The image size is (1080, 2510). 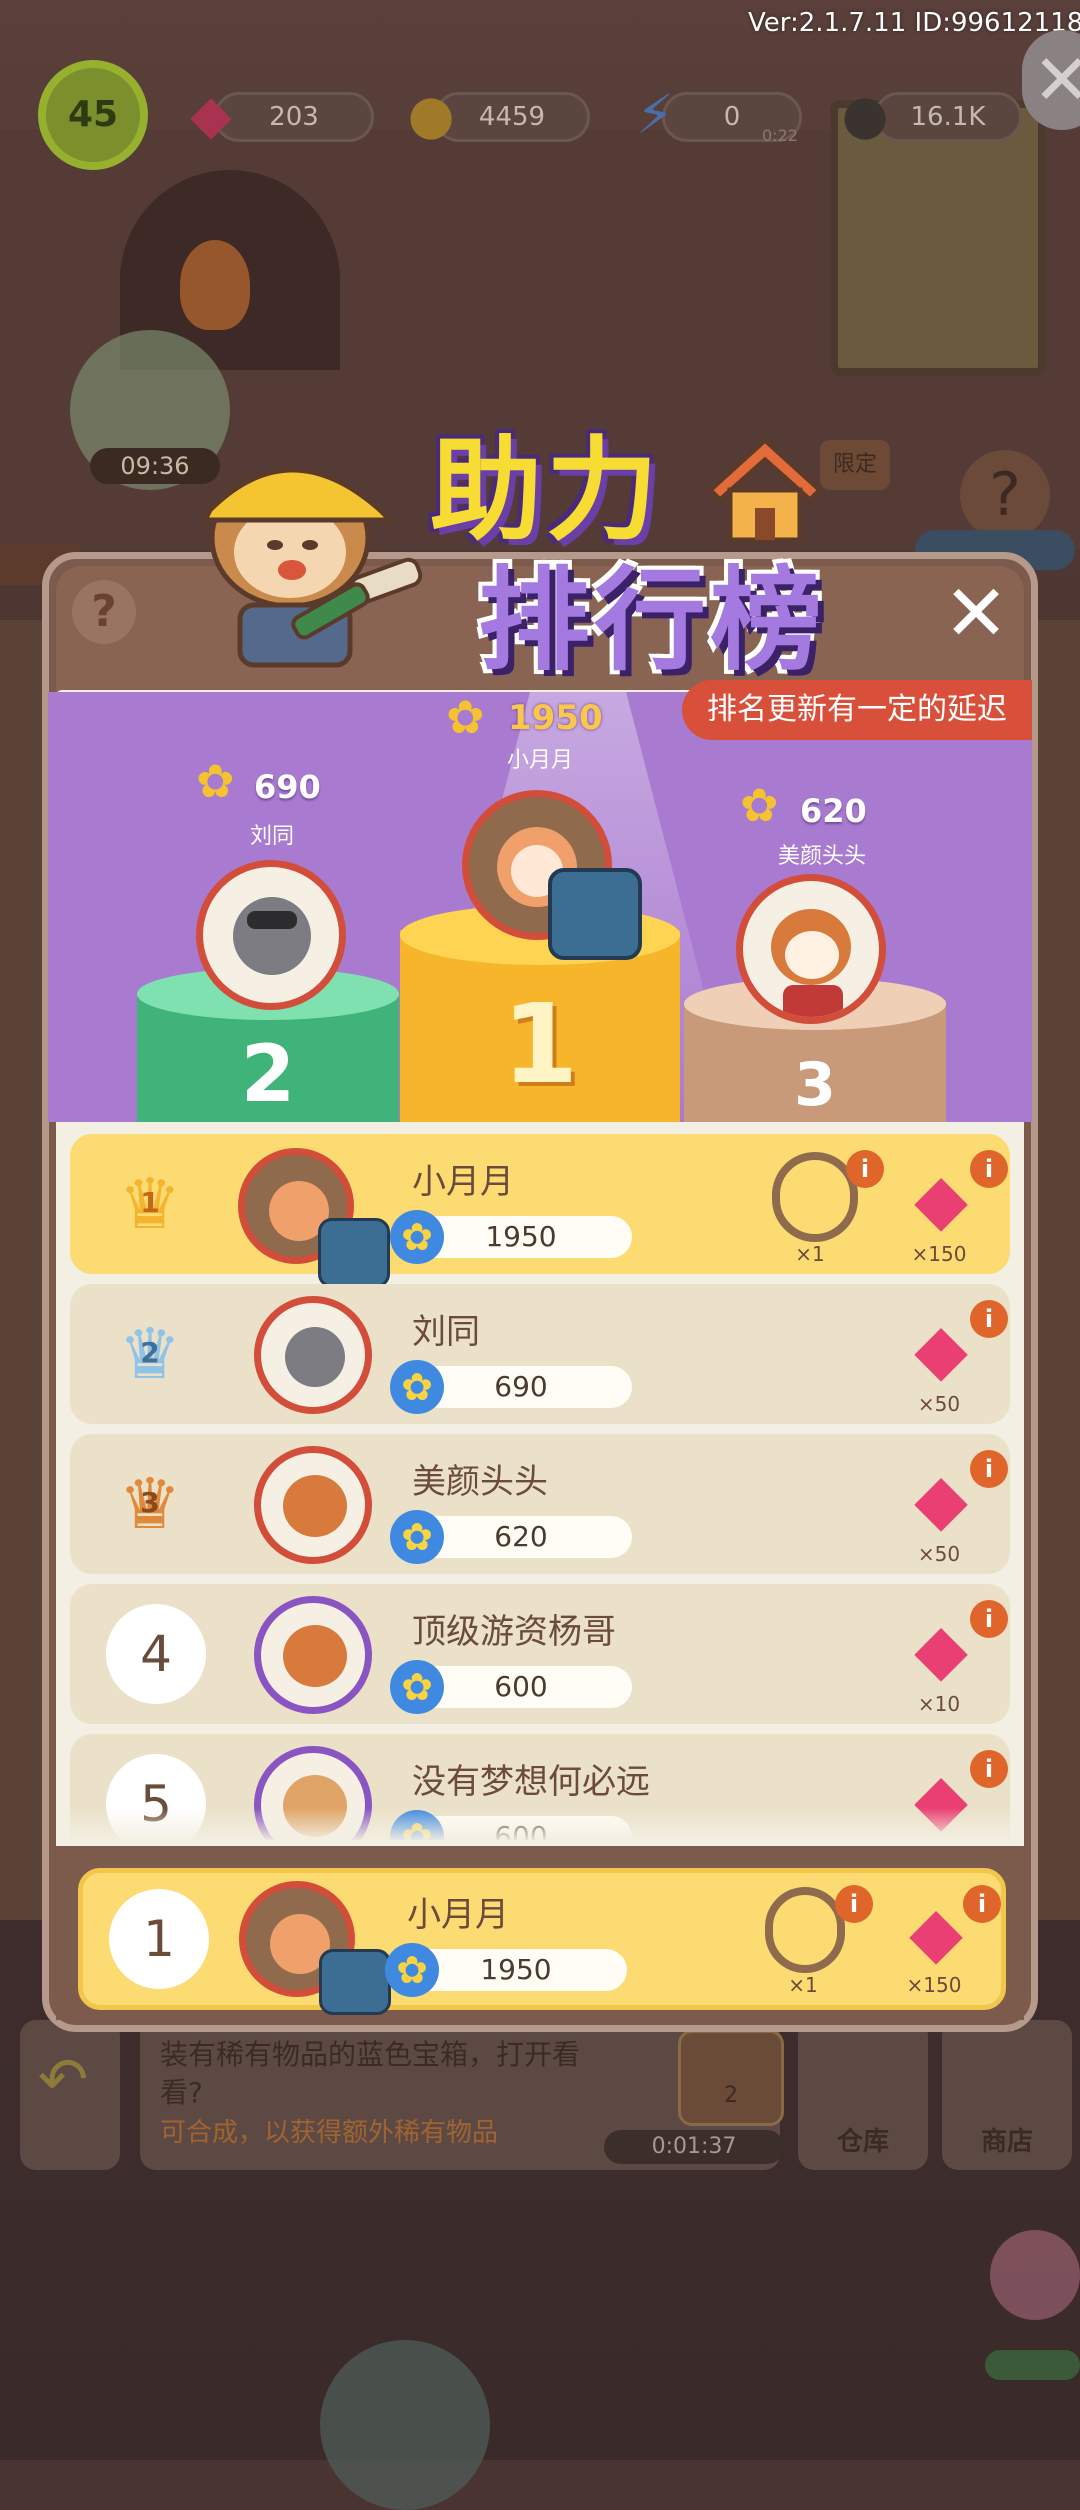 I want to click on help-icon: ?, so click(x=104, y=612).